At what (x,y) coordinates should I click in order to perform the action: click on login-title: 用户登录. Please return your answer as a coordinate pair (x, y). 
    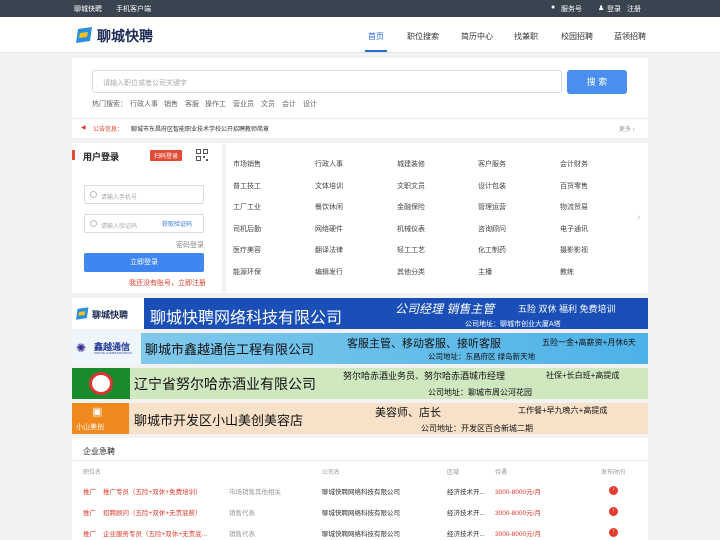
    Looking at the image, I should click on (101, 157).